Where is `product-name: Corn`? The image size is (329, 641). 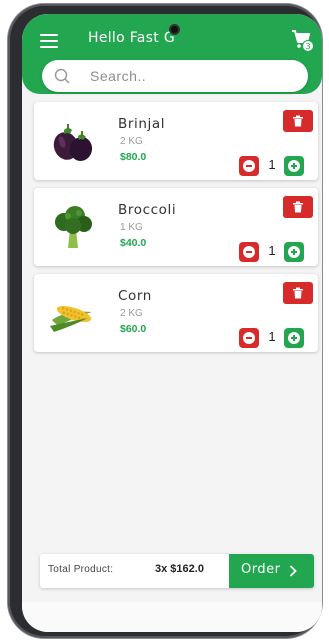 product-name: Corn is located at coordinates (135, 296).